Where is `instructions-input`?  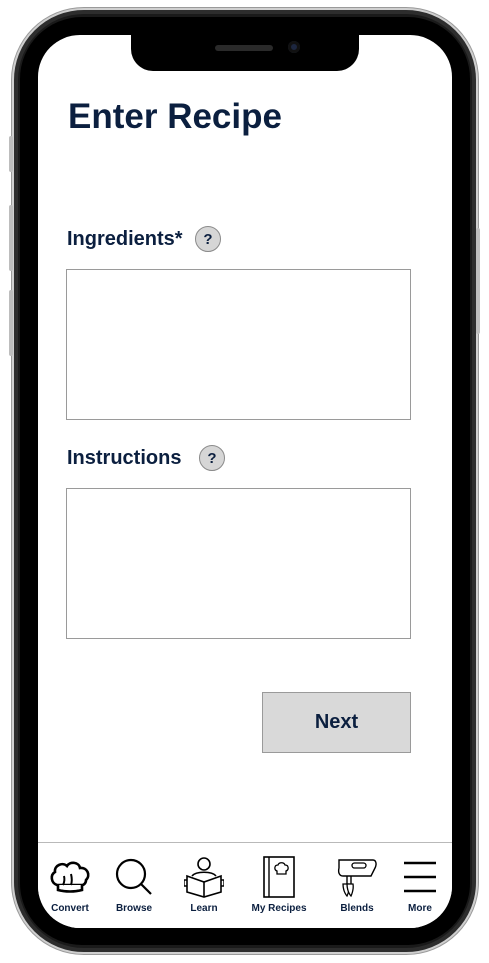 instructions-input is located at coordinates (238, 563).